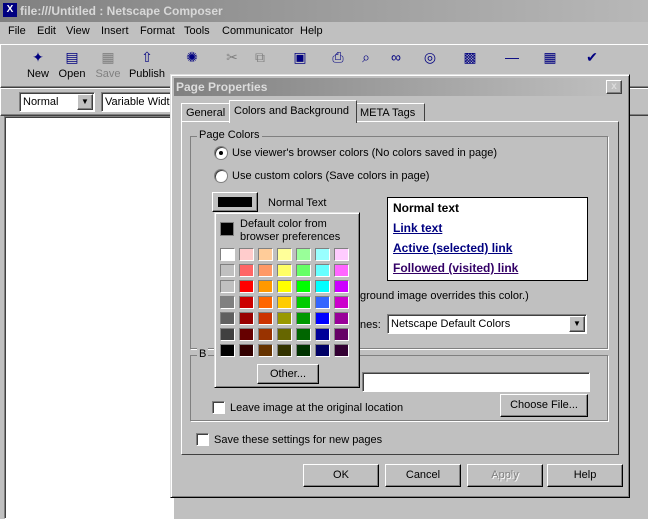 The width and height of the screenshot is (648, 519). Describe the element at coordinates (147, 64) in the screenshot. I see `publish-button: ⇧ Publish` at that location.